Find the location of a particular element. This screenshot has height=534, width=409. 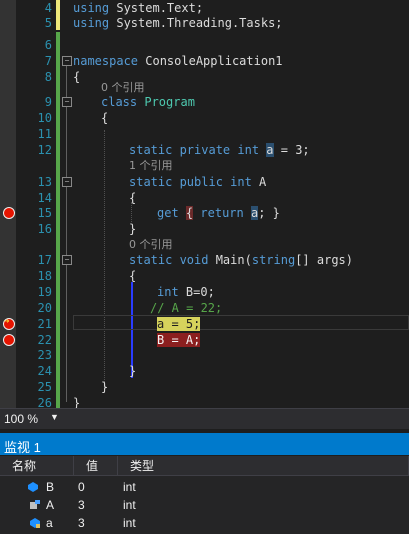

code-line-25: } is located at coordinates (105, 387).